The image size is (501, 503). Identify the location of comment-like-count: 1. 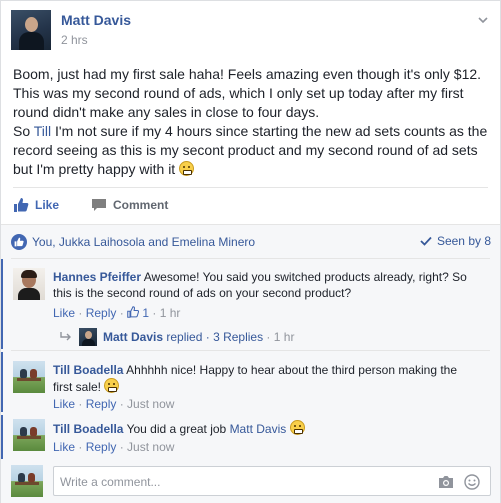
(145, 313).